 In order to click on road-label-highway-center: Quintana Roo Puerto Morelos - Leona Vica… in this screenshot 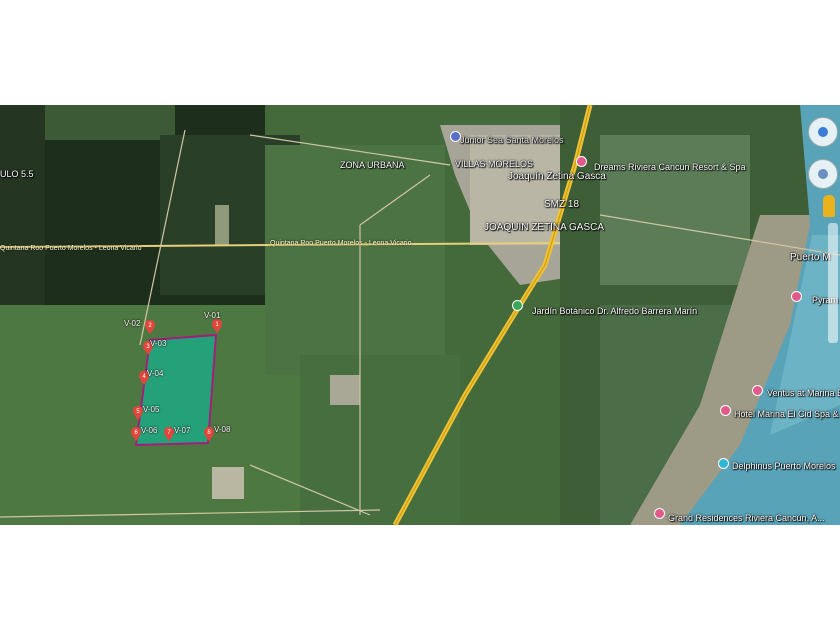, I will do `click(341, 243)`.